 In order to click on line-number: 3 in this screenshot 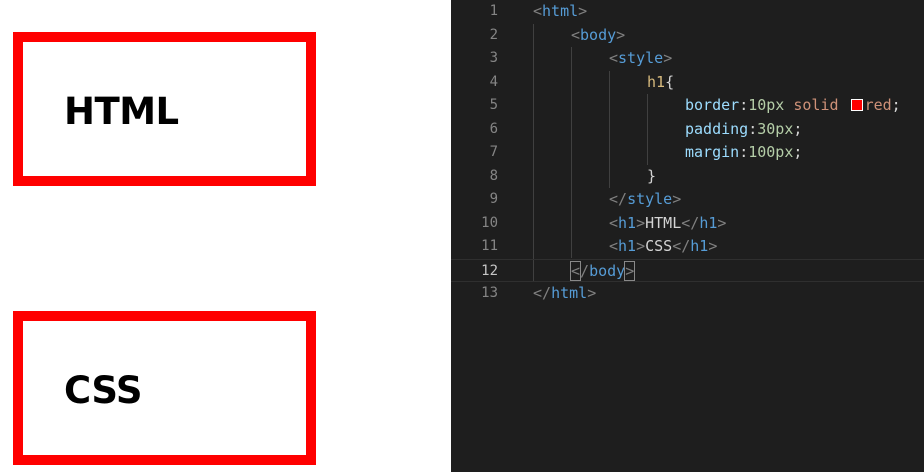, I will do `click(493, 58)`.